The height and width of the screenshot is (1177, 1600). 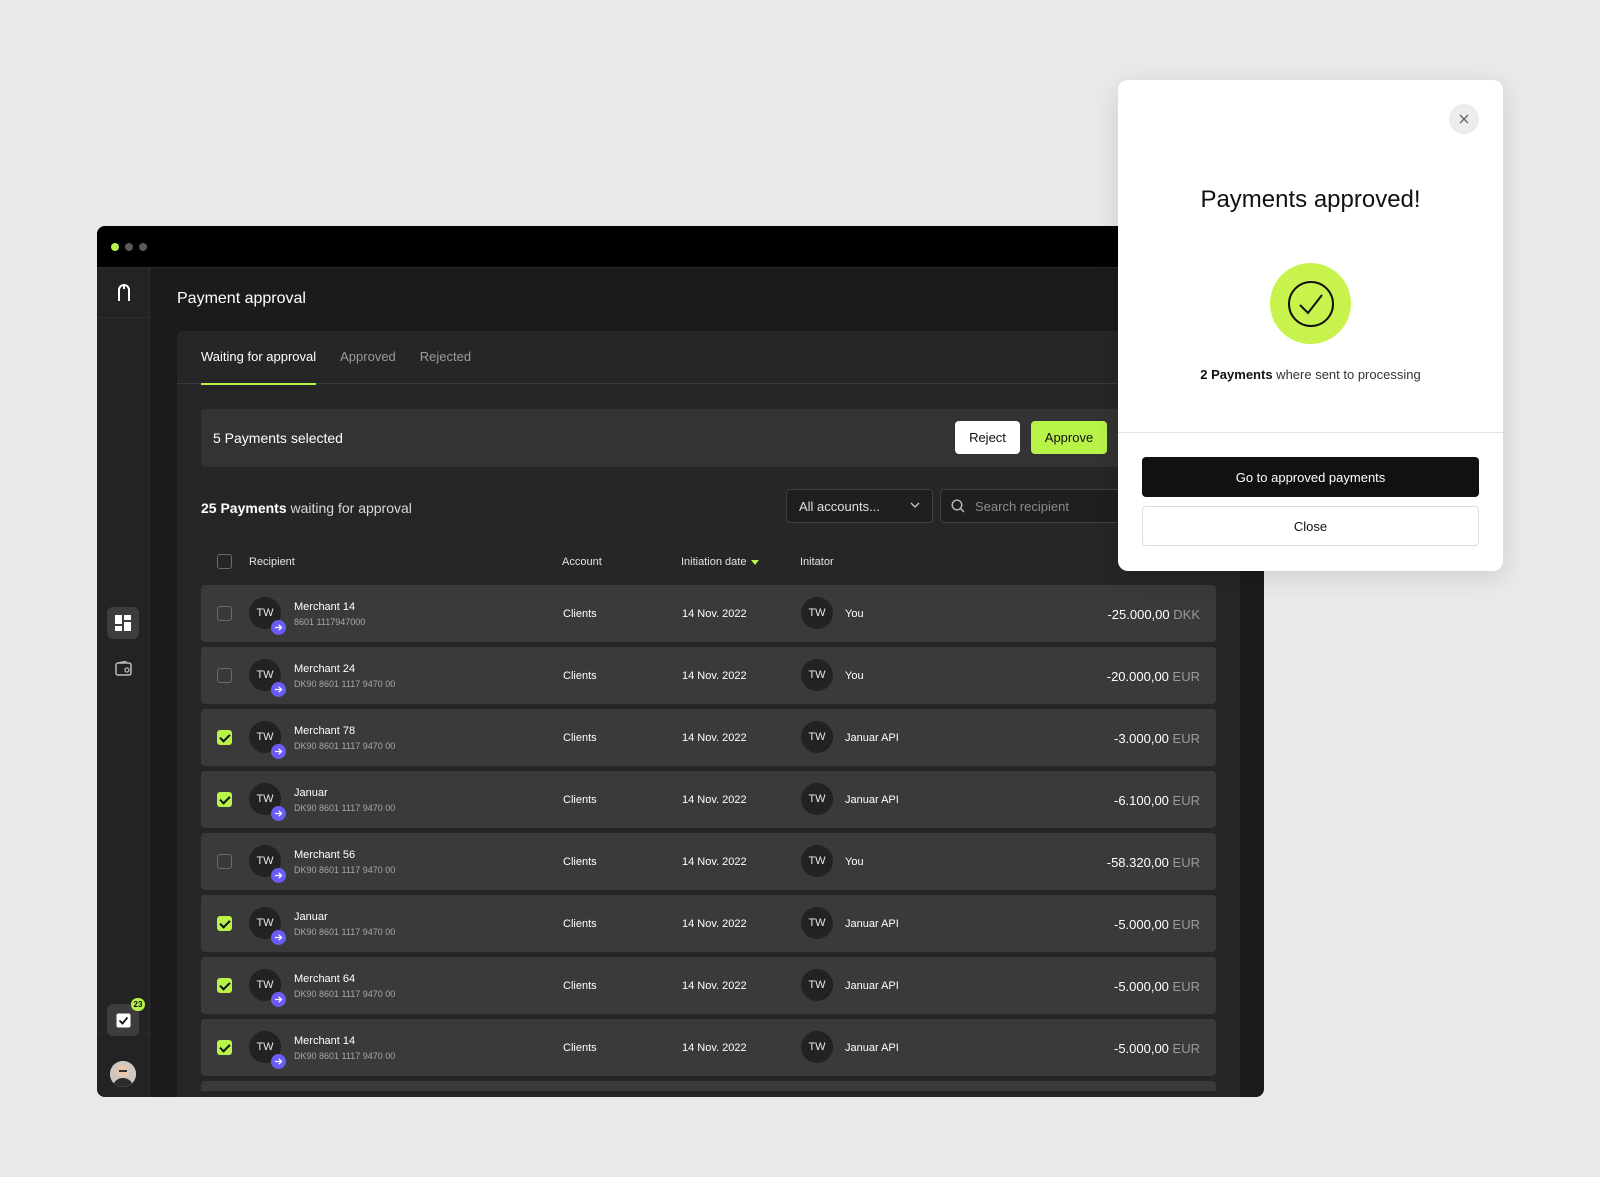 I want to click on selection-bar: 5 Payments selected Reject Approve, so click(x=708, y=438).